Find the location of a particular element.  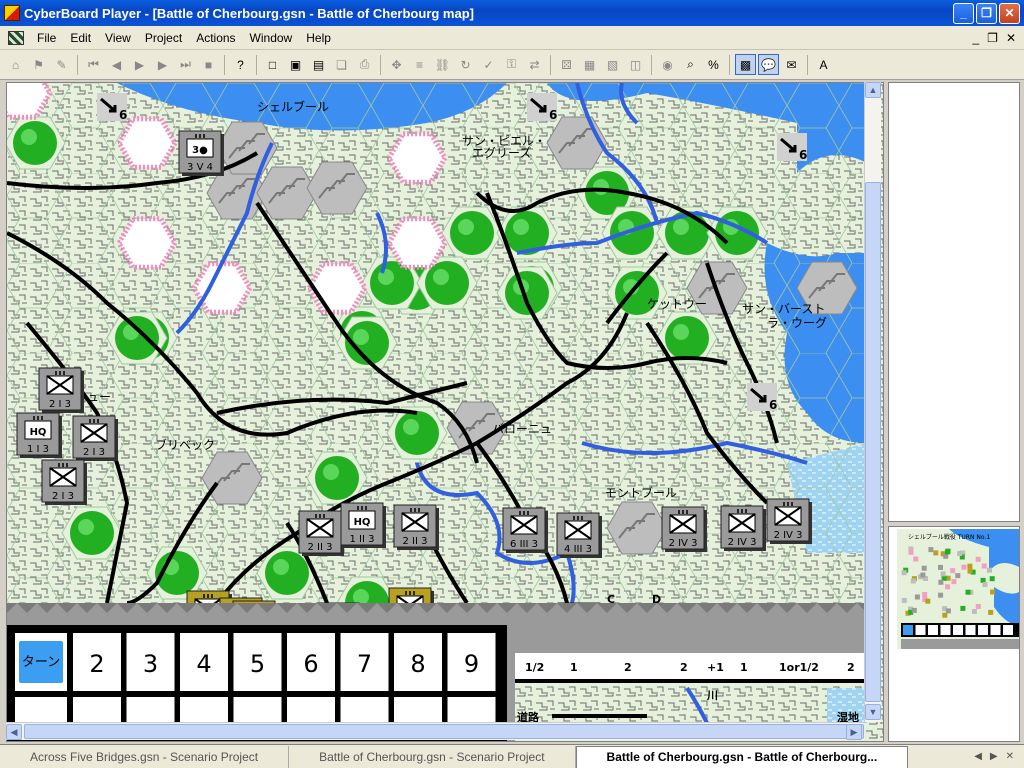

place-label-lessay: ュー is located at coordinates (99, 397).